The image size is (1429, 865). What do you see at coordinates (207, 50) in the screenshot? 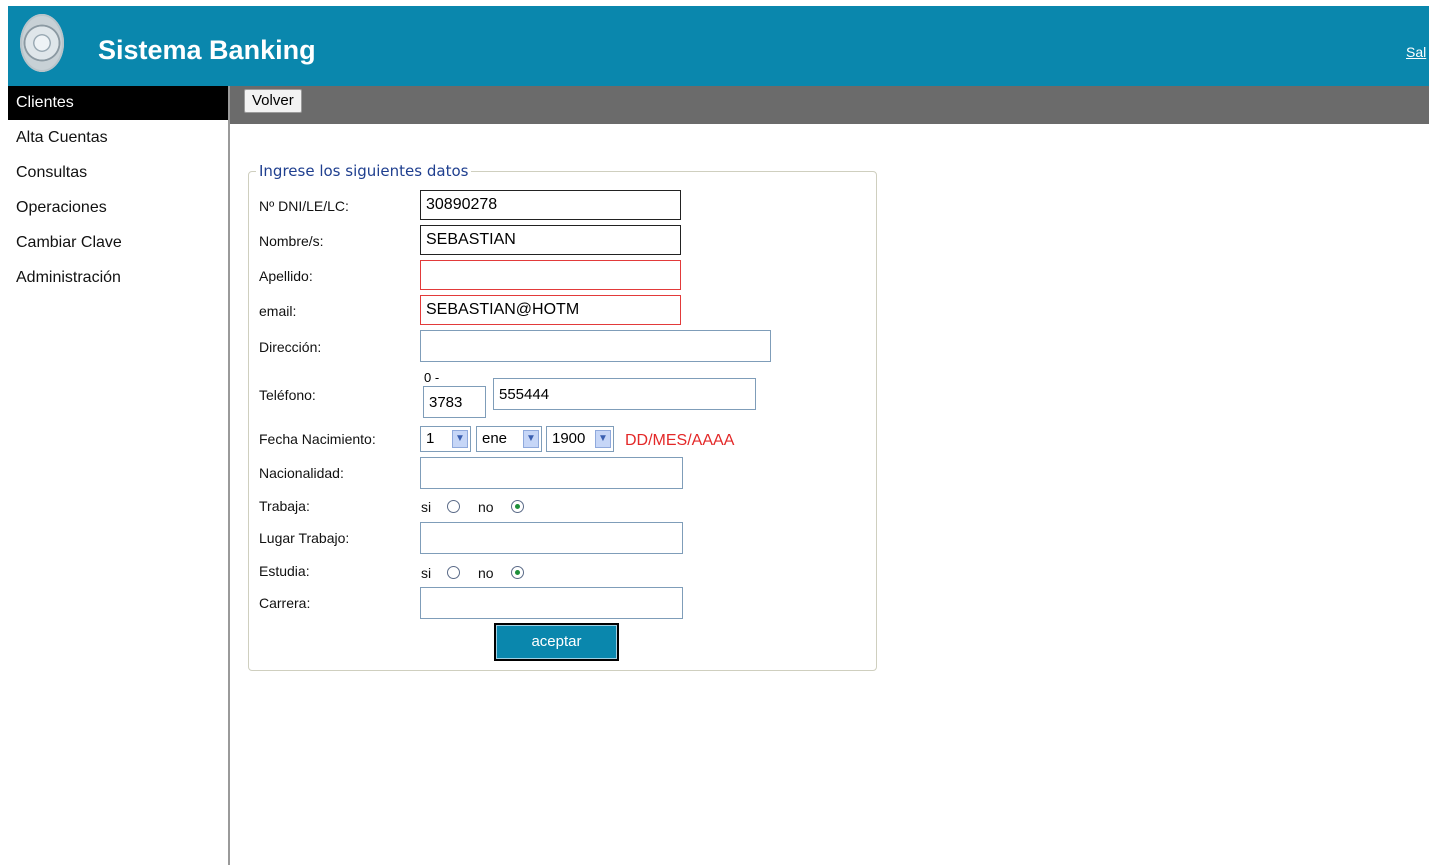
I see `app-title: Sistema Banking` at bounding box center [207, 50].